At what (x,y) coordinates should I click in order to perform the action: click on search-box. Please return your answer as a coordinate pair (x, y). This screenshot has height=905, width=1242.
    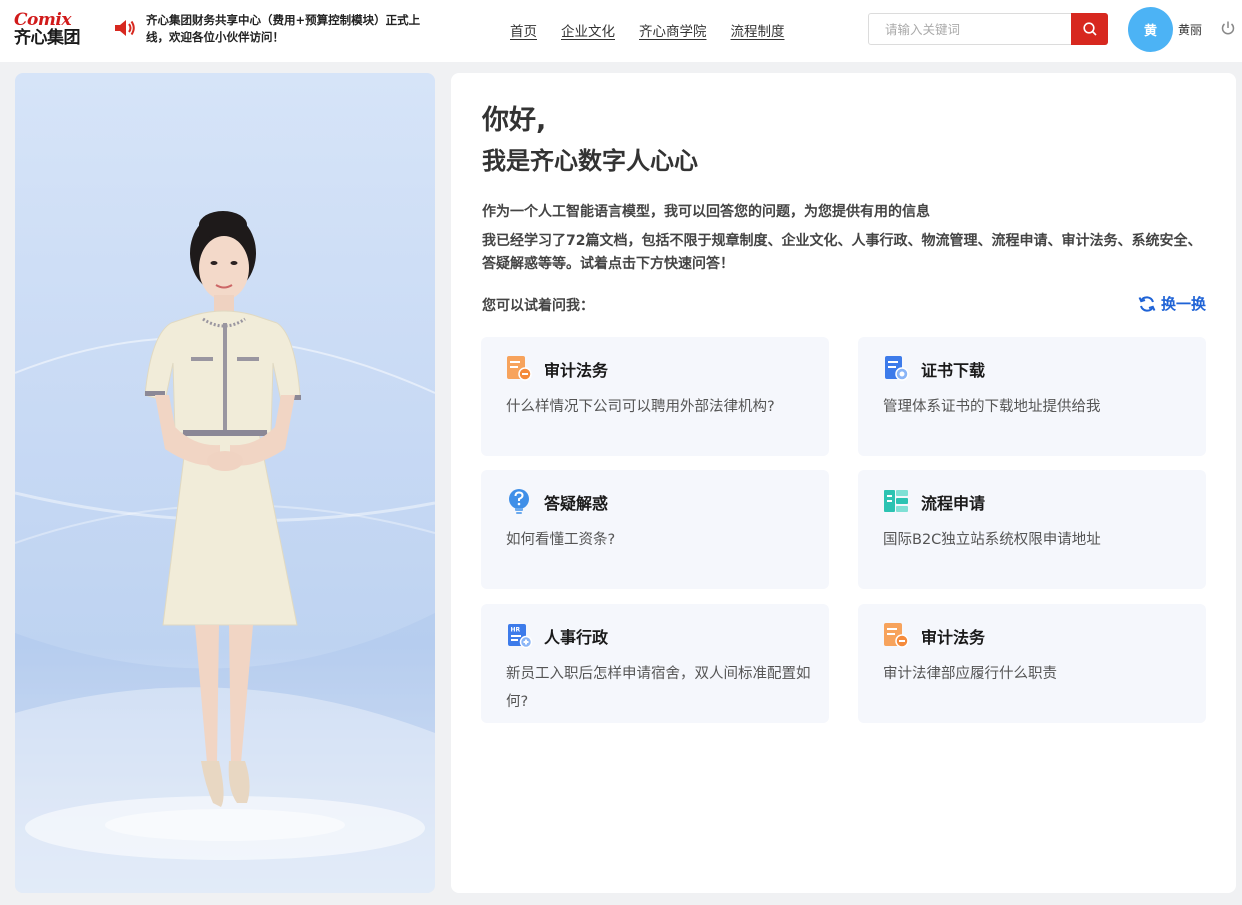
    Looking at the image, I should click on (988, 29).